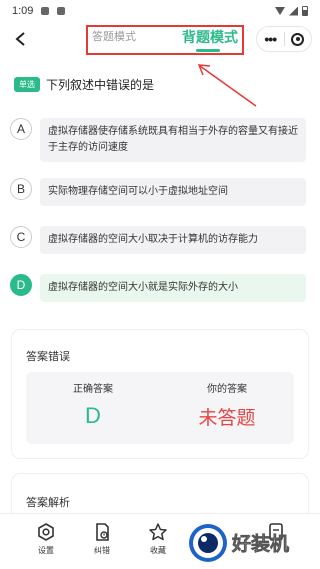 This screenshot has height=569, width=320. What do you see at coordinates (208, 50) in the screenshot?
I see `active-tab-indicator` at bounding box center [208, 50].